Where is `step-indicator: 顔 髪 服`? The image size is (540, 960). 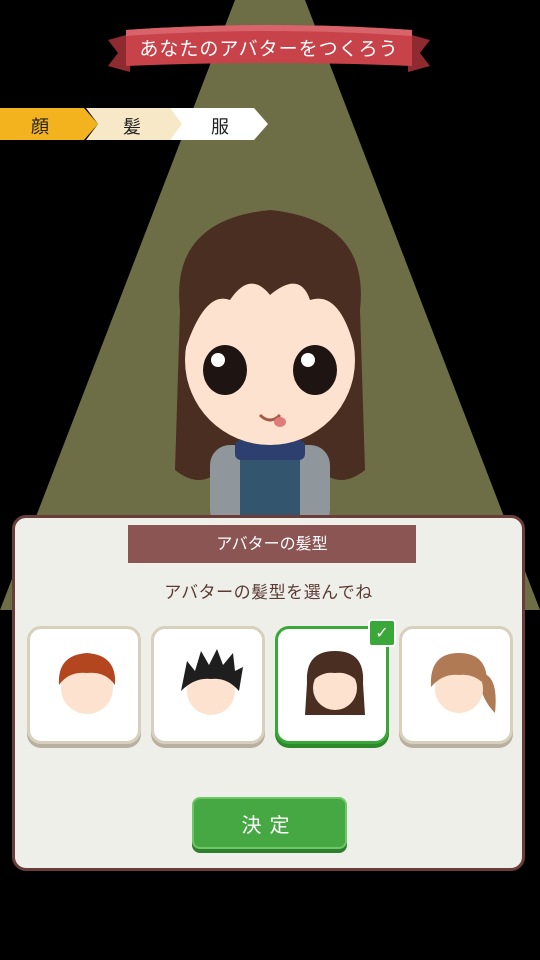
step-indicator: 顔 髪 服 is located at coordinates (140, 124).